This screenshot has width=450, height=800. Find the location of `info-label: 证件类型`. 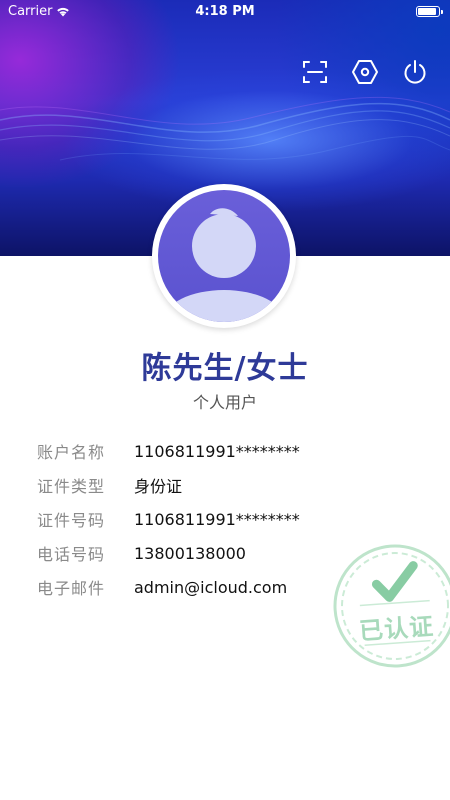

info-label: 证件类型 is located at coordinates (71, 486).